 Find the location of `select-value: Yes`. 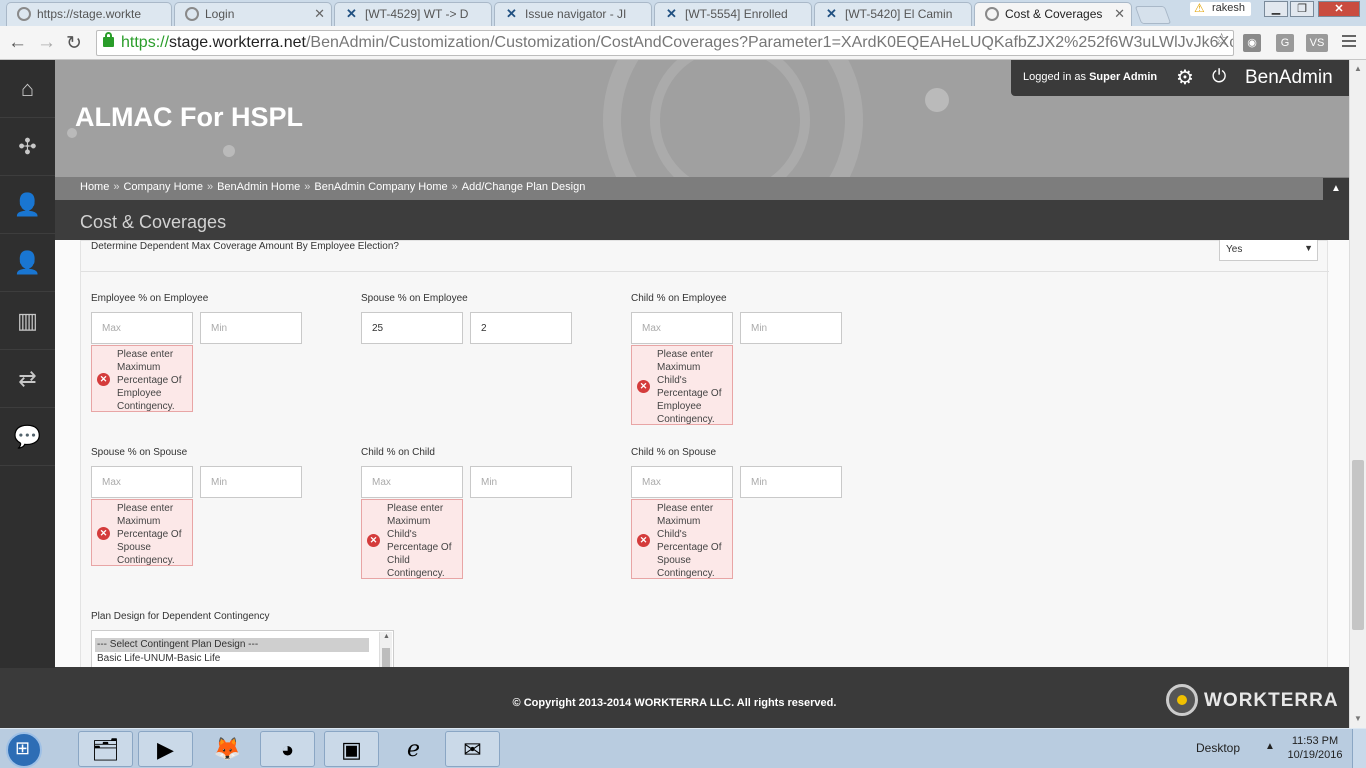

select-value: Yes is located at coordinates (1234, 249).